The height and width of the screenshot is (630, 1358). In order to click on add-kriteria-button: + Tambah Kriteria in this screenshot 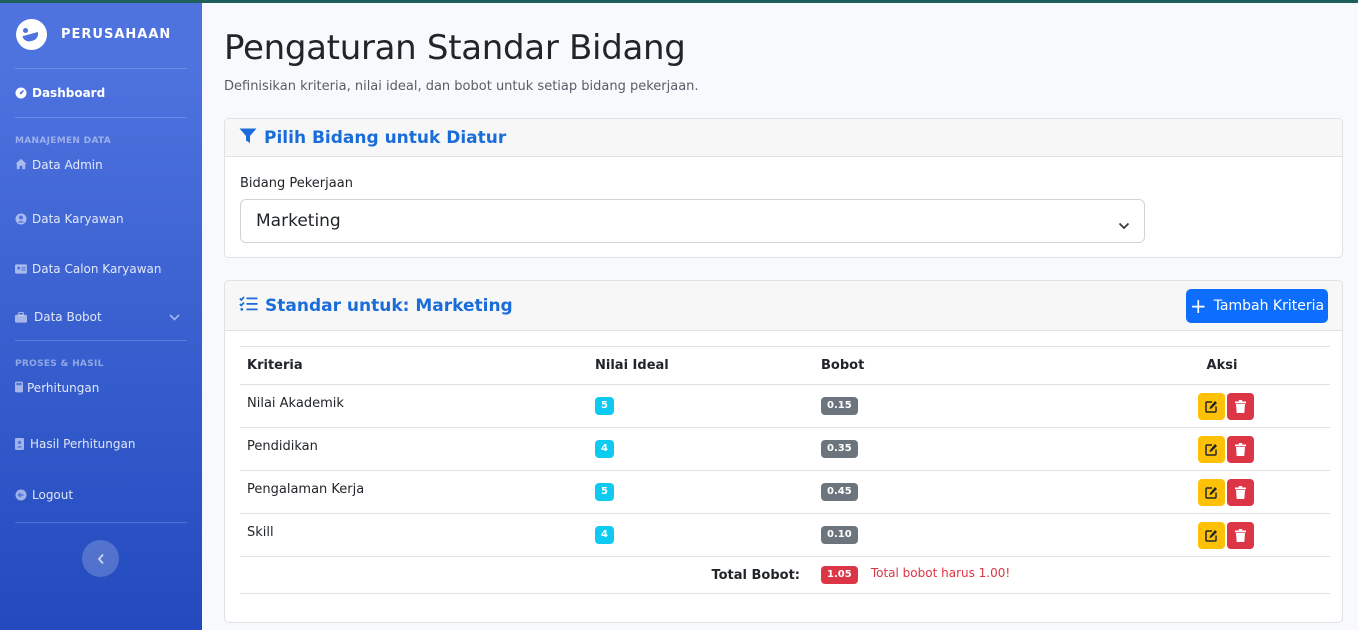, I will do `click(1257, 306)`.